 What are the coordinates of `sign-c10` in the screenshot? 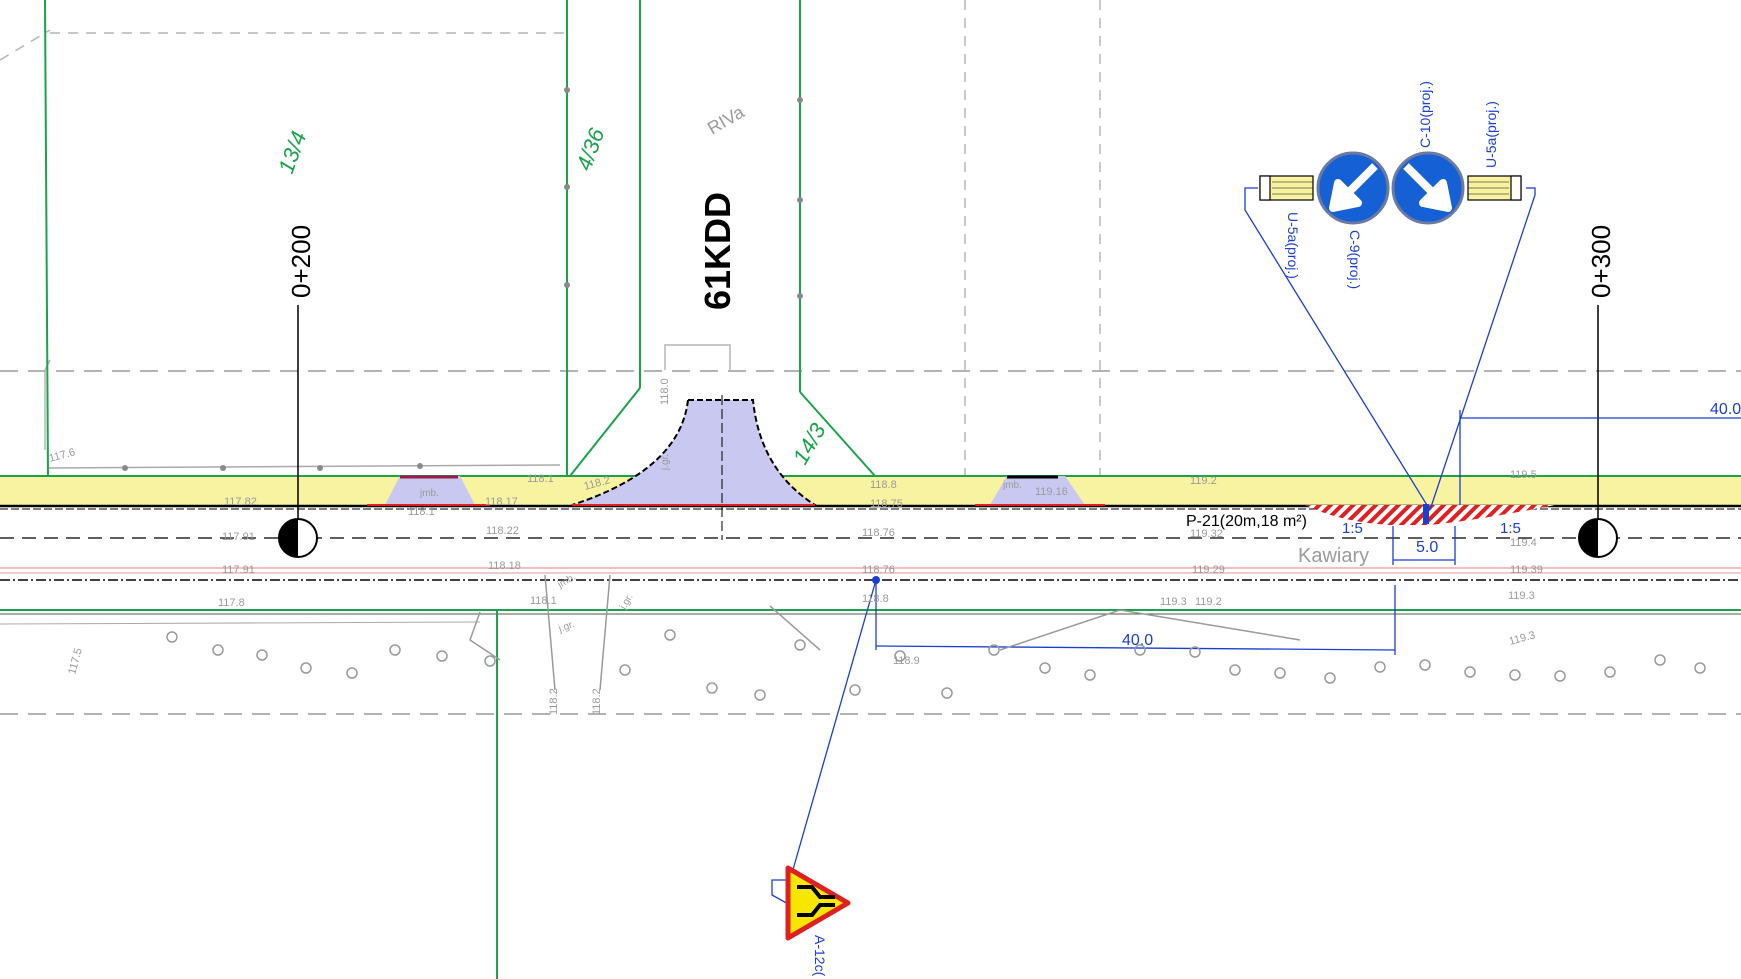 It's located at (1428, 188).